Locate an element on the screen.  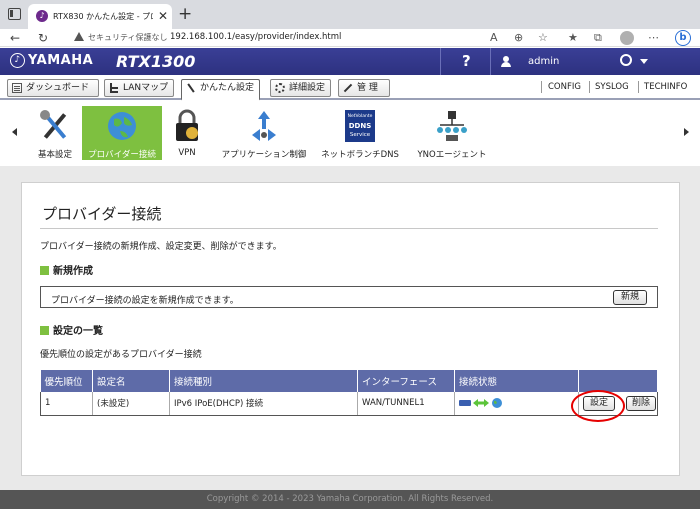
user-icon is located at coordinates (506, 61).